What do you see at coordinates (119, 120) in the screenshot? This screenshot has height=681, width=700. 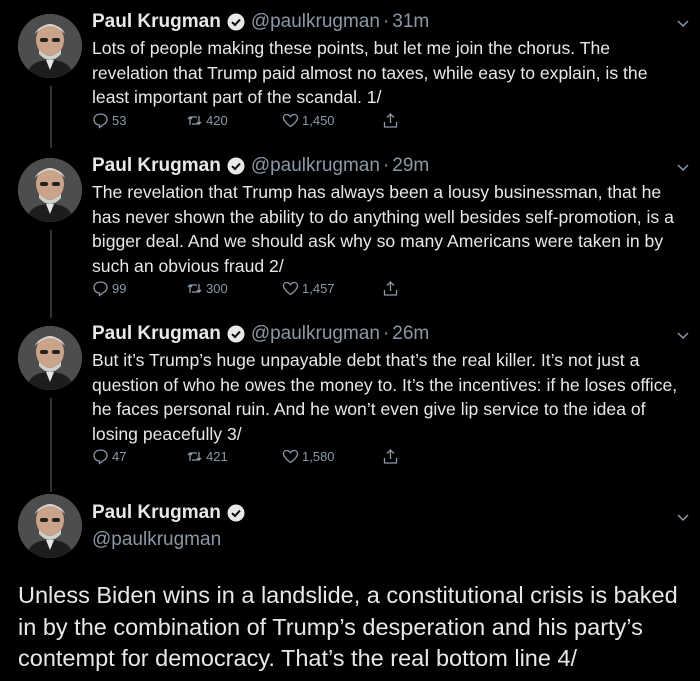 I see `reply-count: 53` at bounding box center [119, 120].